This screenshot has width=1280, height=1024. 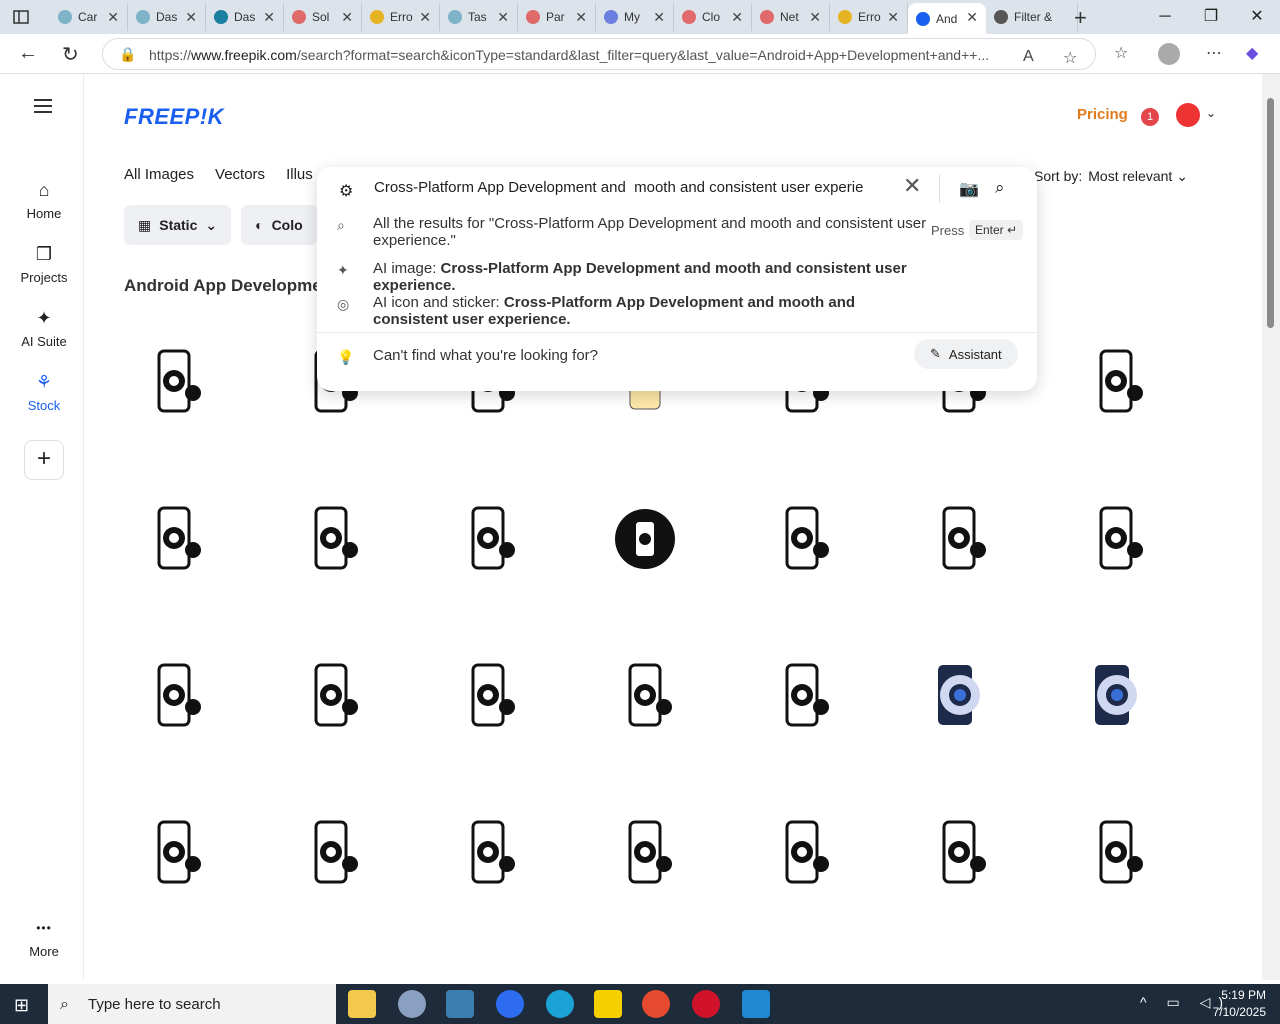 I want to click on back-icon: ←, so click(x=28, y=53).